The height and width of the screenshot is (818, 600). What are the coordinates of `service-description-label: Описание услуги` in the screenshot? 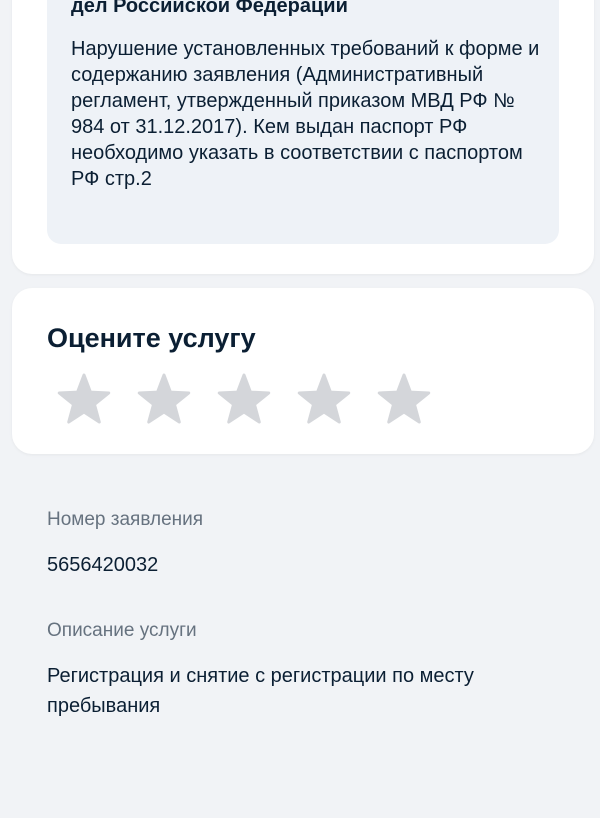 It's located at (122, 630).